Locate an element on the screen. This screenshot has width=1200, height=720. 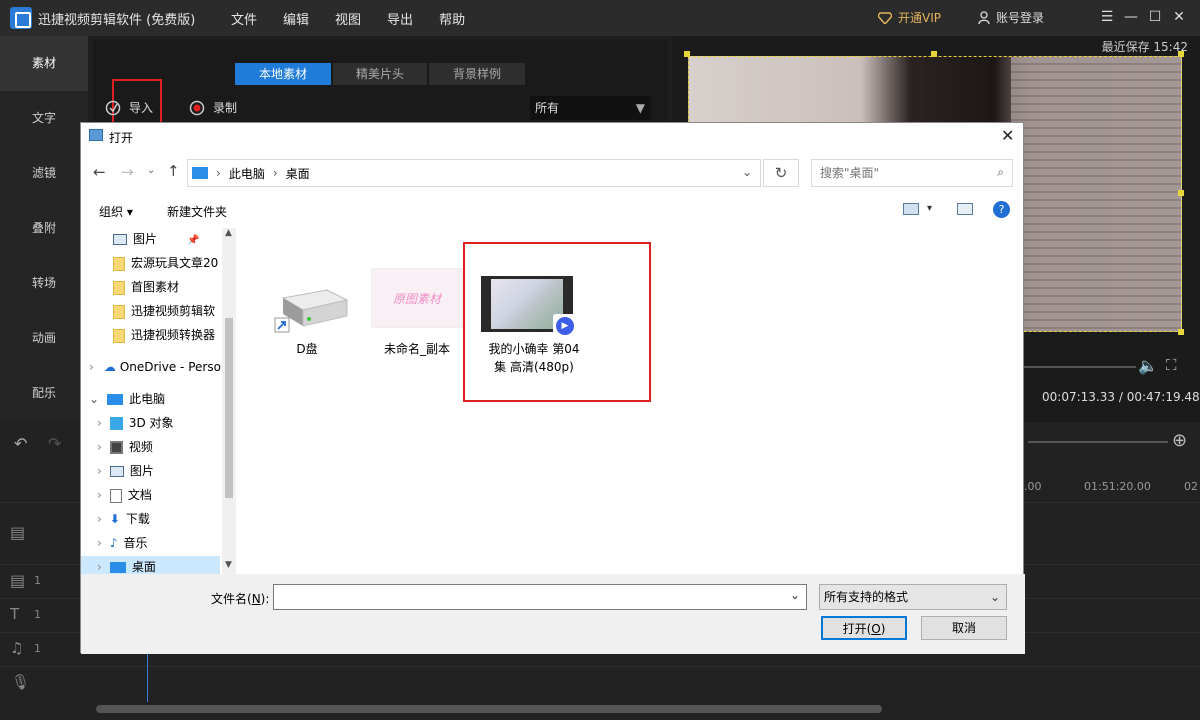
nav-overlay: 叠附 is located at coordinates (44, 228).